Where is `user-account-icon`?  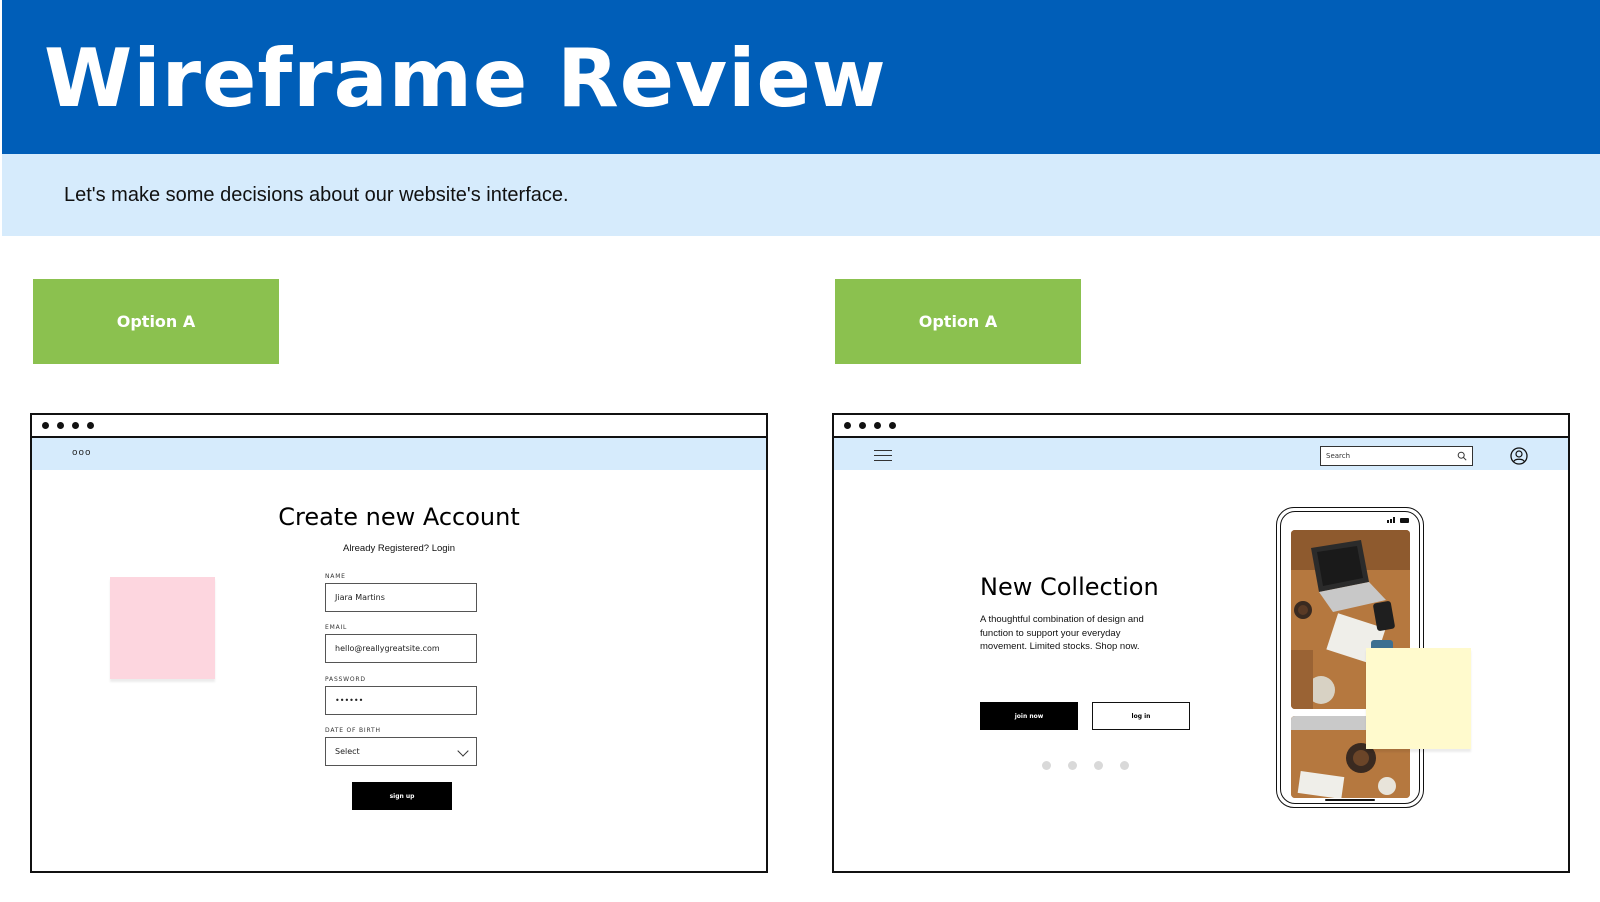 user-account-icon is located at coordinates (1519, 456).